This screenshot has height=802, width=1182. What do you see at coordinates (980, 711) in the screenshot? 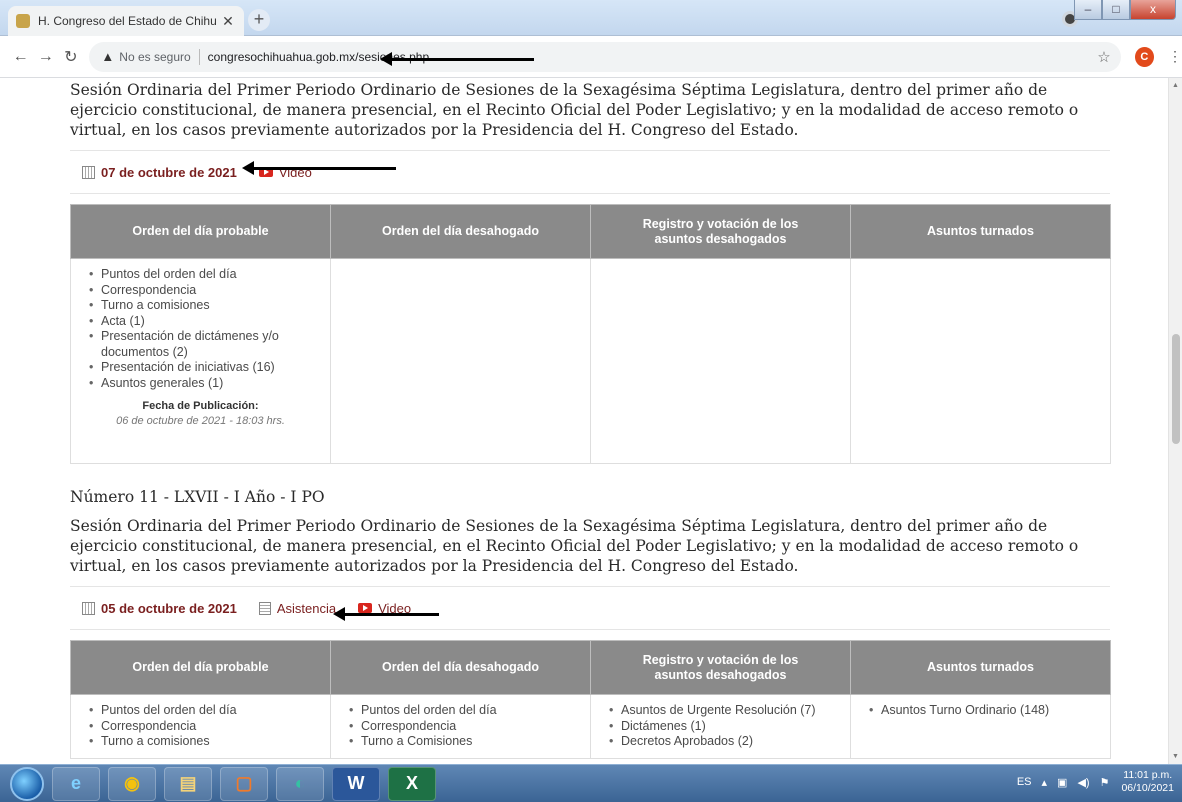
I see `list-item: Asuntos Turno Ordinario (148)` at bounding box center [980, 711].